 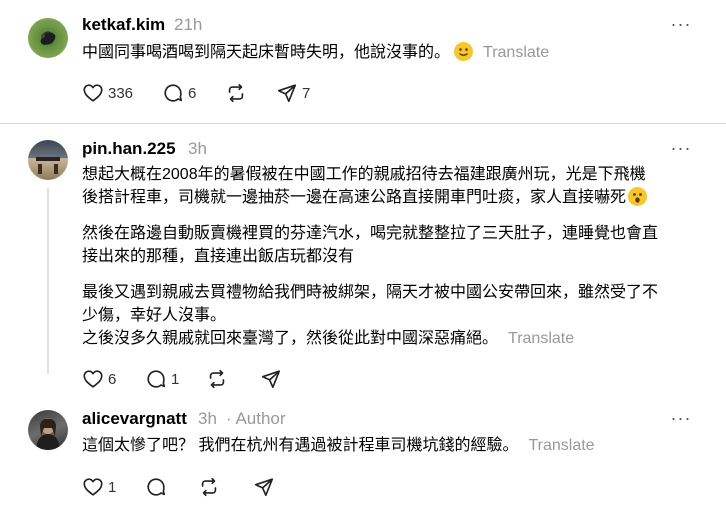 What do you see at coordinates (370, 233) in the screenshot?
I see `post-text-line: 然後在路邊自動販賣機裡買的芬達汽水，喝完就整整拉了三天肚子，連睡覺也會直` at bounding box center [370, 233].